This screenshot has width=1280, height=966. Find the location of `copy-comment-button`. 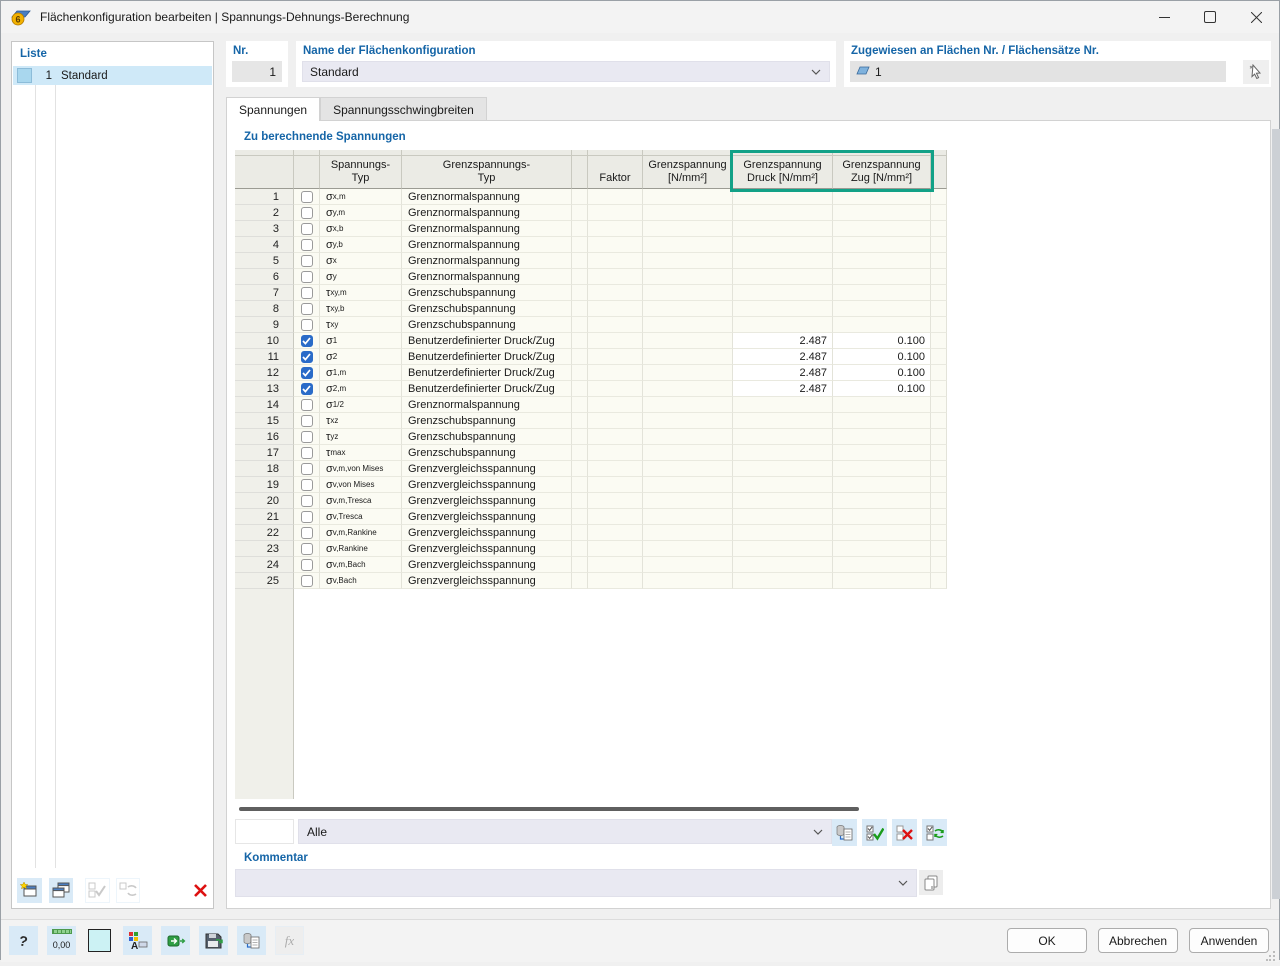

copy-comment-button is located at coordinates (931, 882).